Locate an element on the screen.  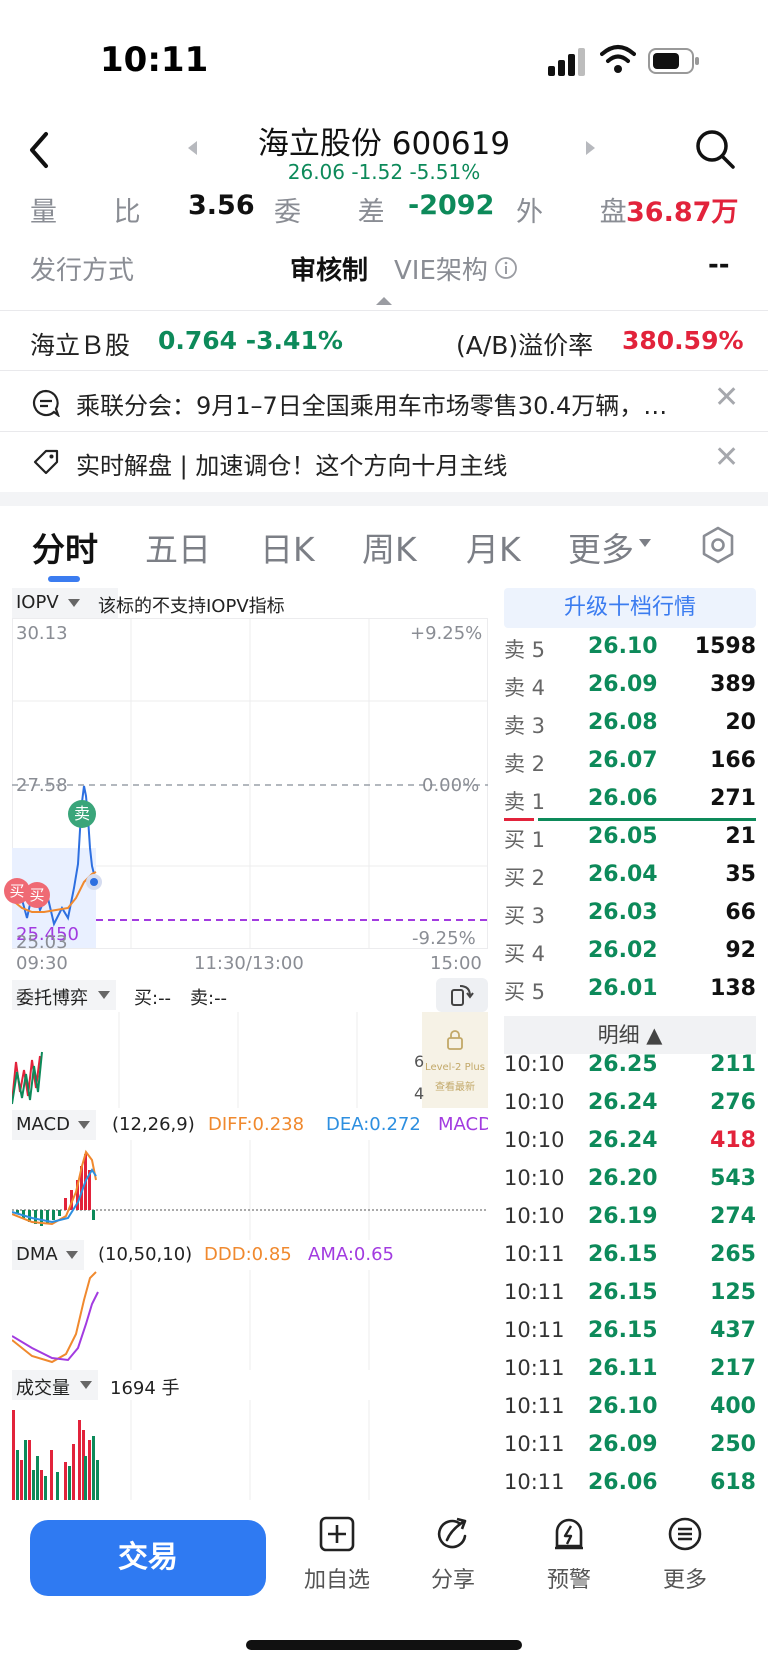
tick-row: 10:10 26.20 543 is located at coordinates (630, 1178).